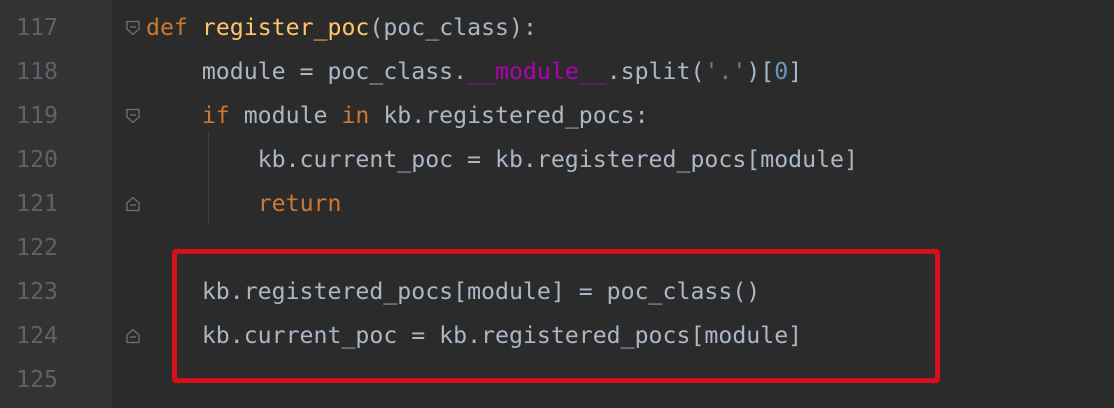 This screenshot has height=408, width=1114. Describe the element at coordinates (725, 71) in the screenshot. I see `code-token: '.'` at that location.